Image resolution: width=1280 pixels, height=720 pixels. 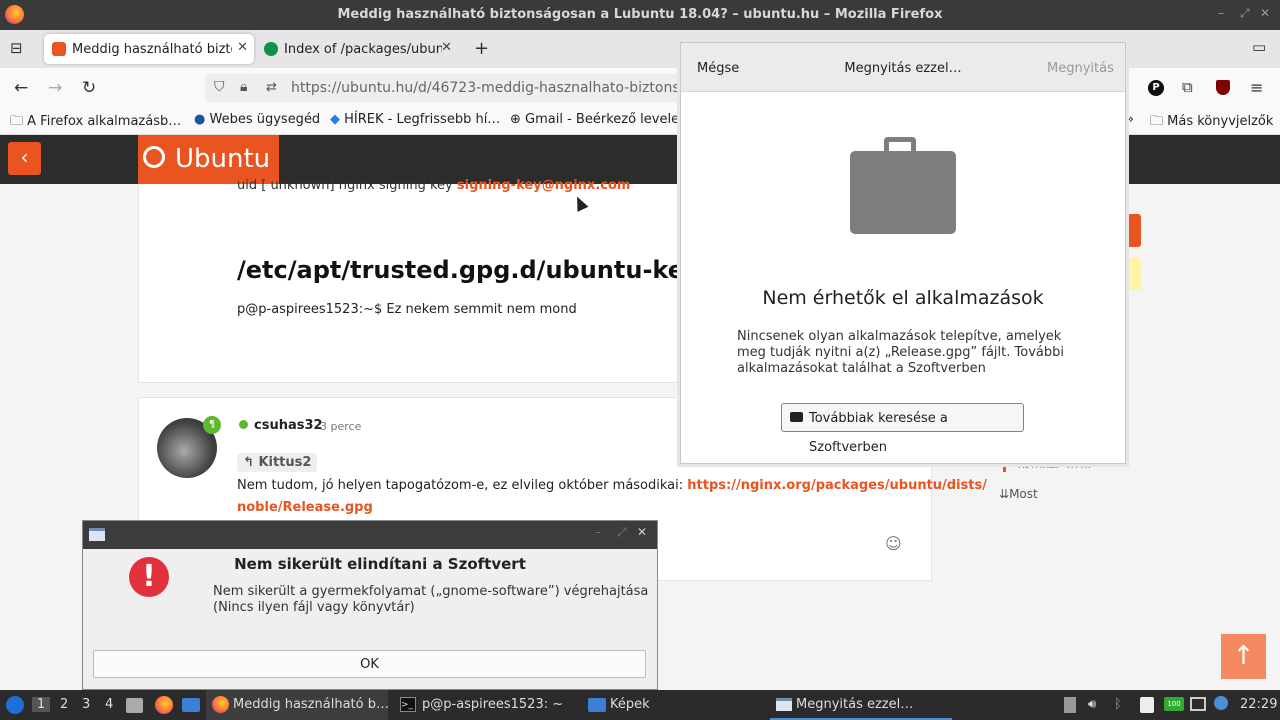 I want to click on scrubber-now: ⇊Most, so click(x=1018, y=494).